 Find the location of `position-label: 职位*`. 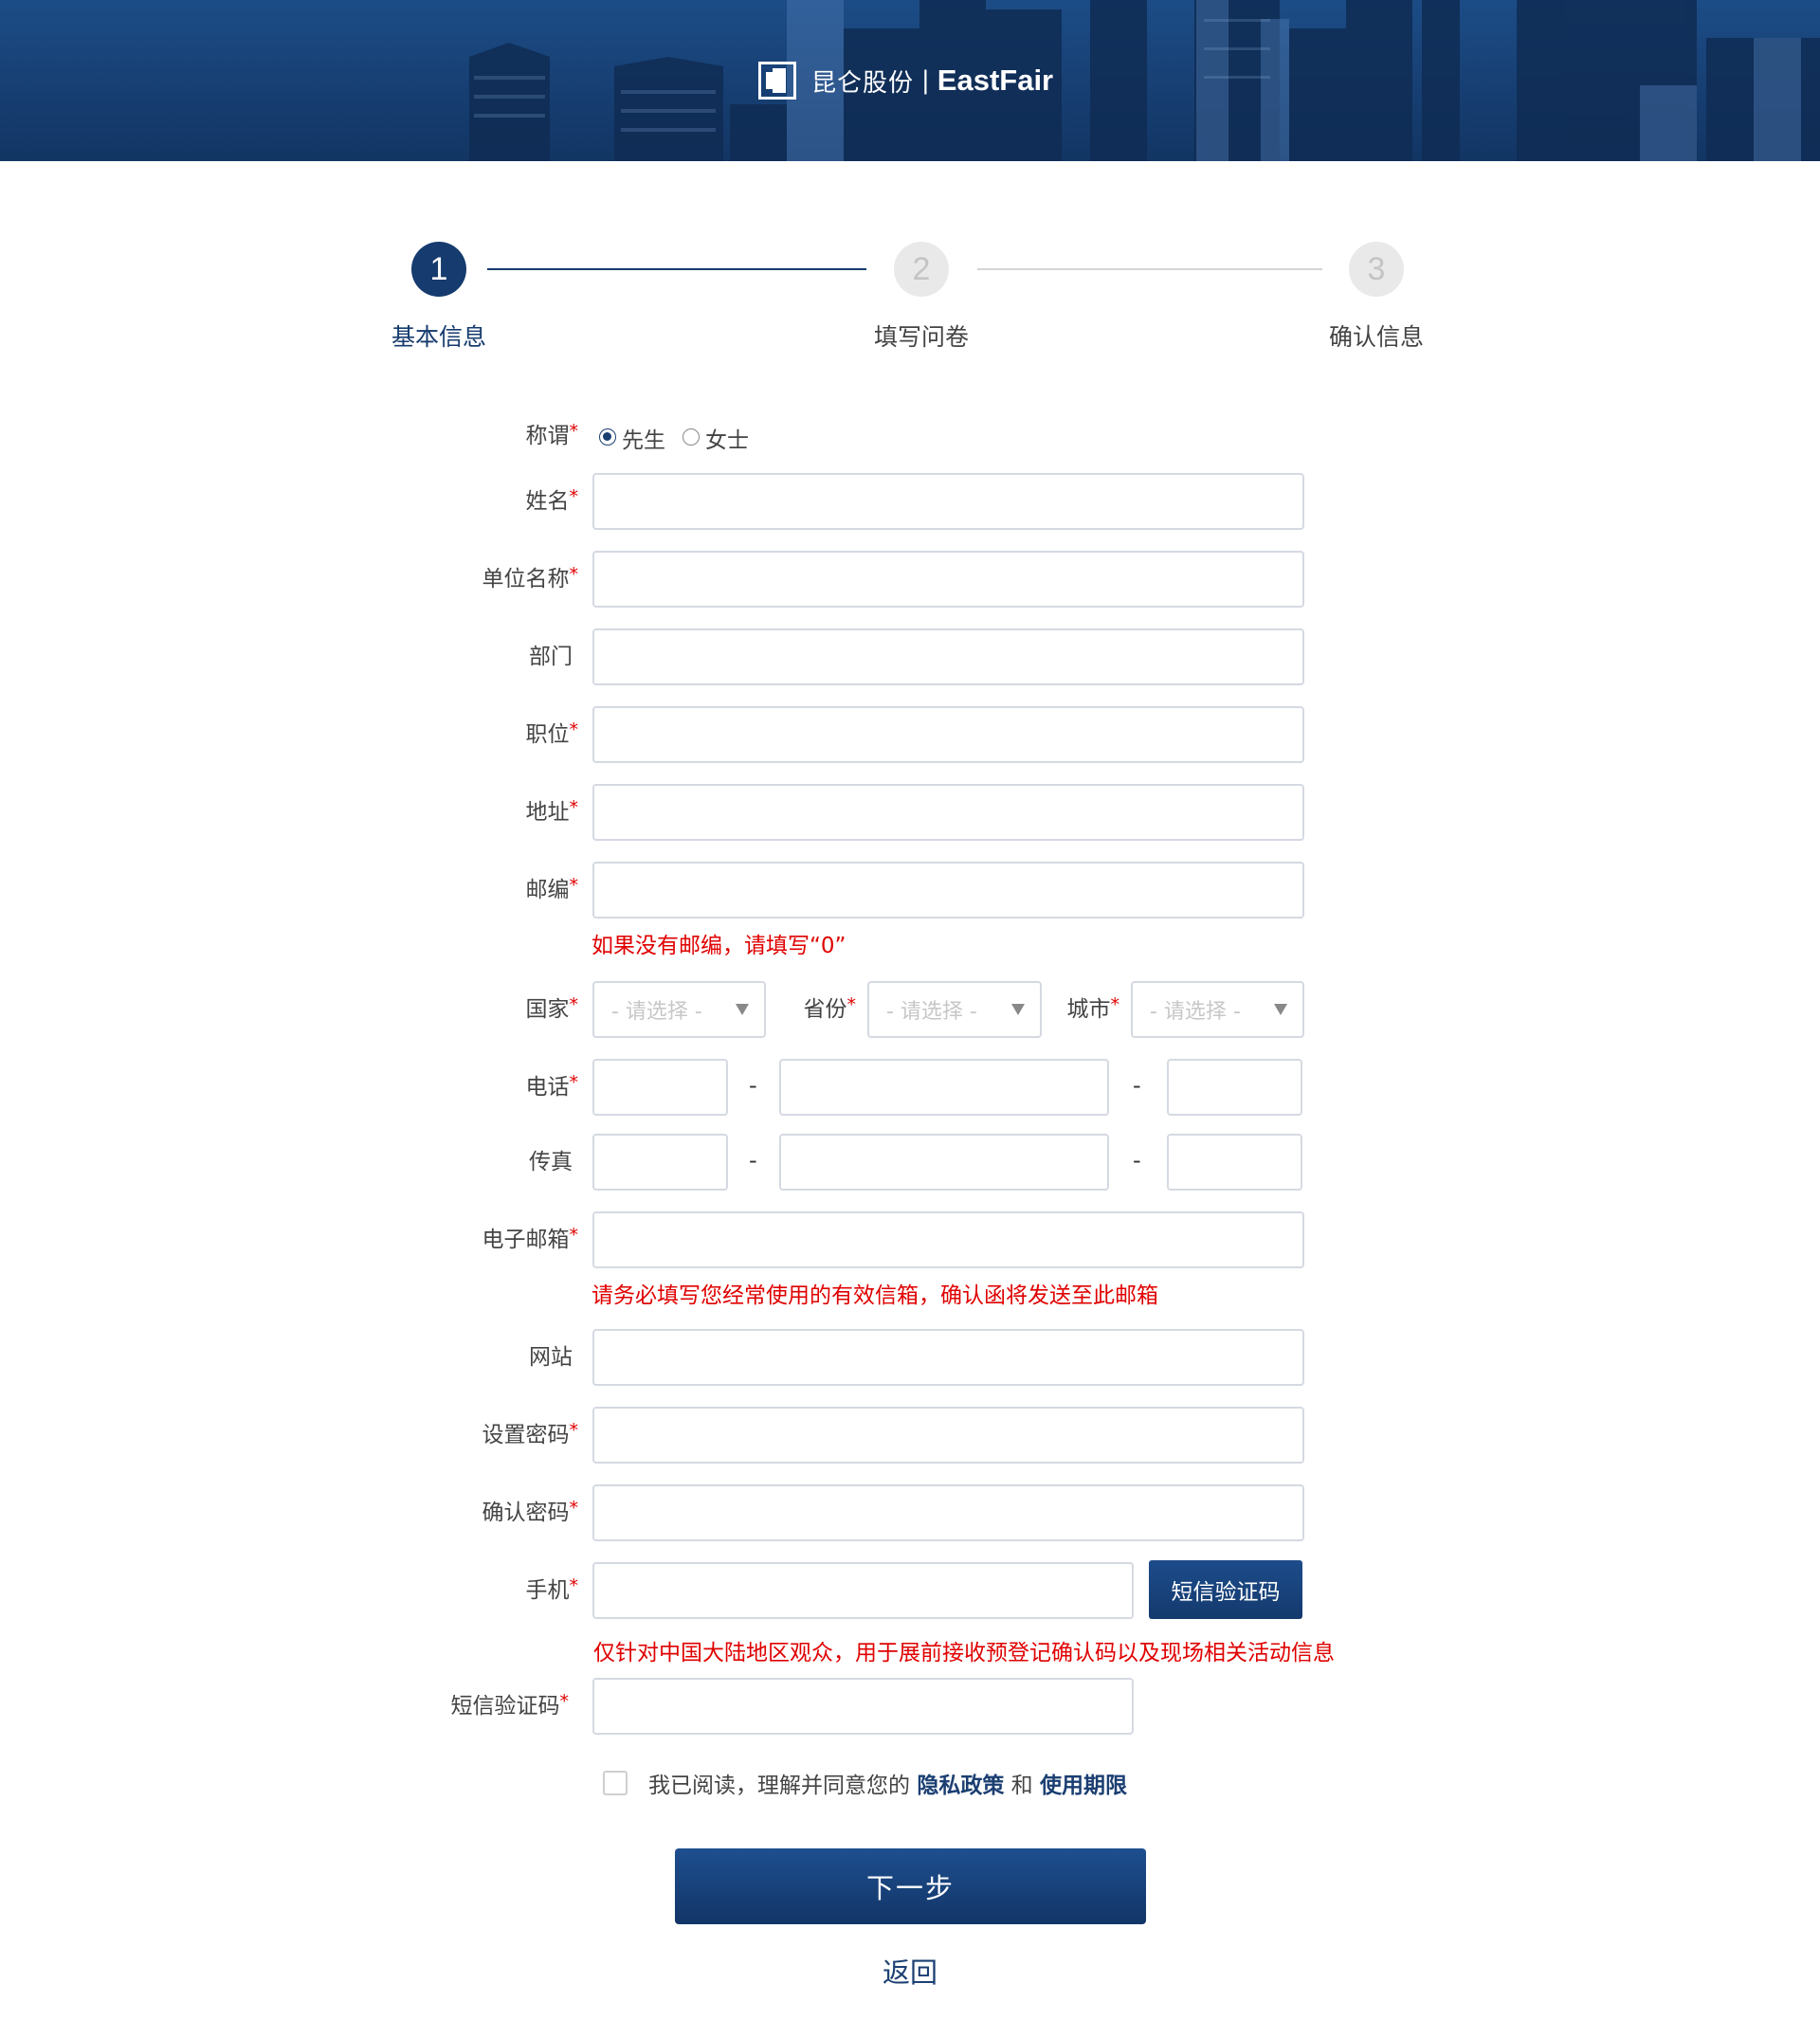

position-label: 职位* is located at coordinates (552, 733).